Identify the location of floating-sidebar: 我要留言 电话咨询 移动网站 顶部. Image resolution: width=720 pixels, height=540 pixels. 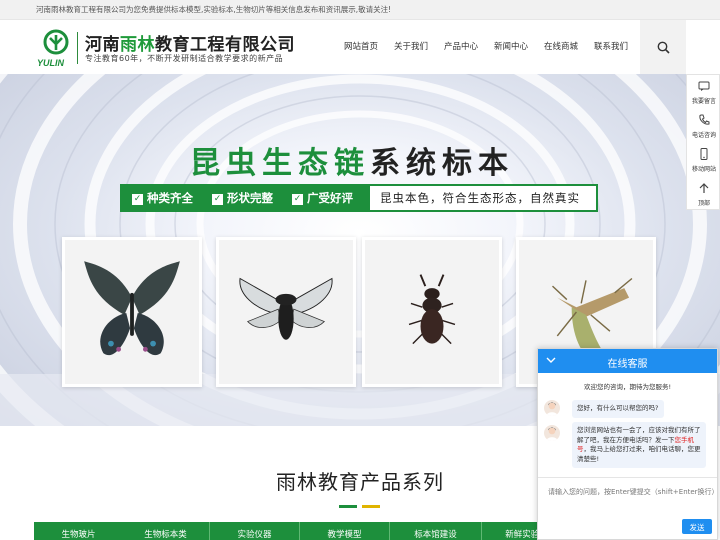
(703, 142).